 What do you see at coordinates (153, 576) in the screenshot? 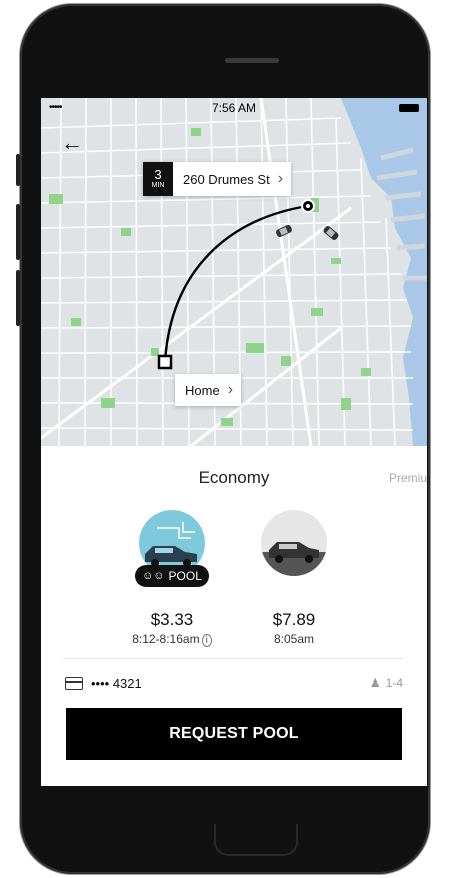
I see `group-icon: ☺☺` at bounding box center [153, 576].